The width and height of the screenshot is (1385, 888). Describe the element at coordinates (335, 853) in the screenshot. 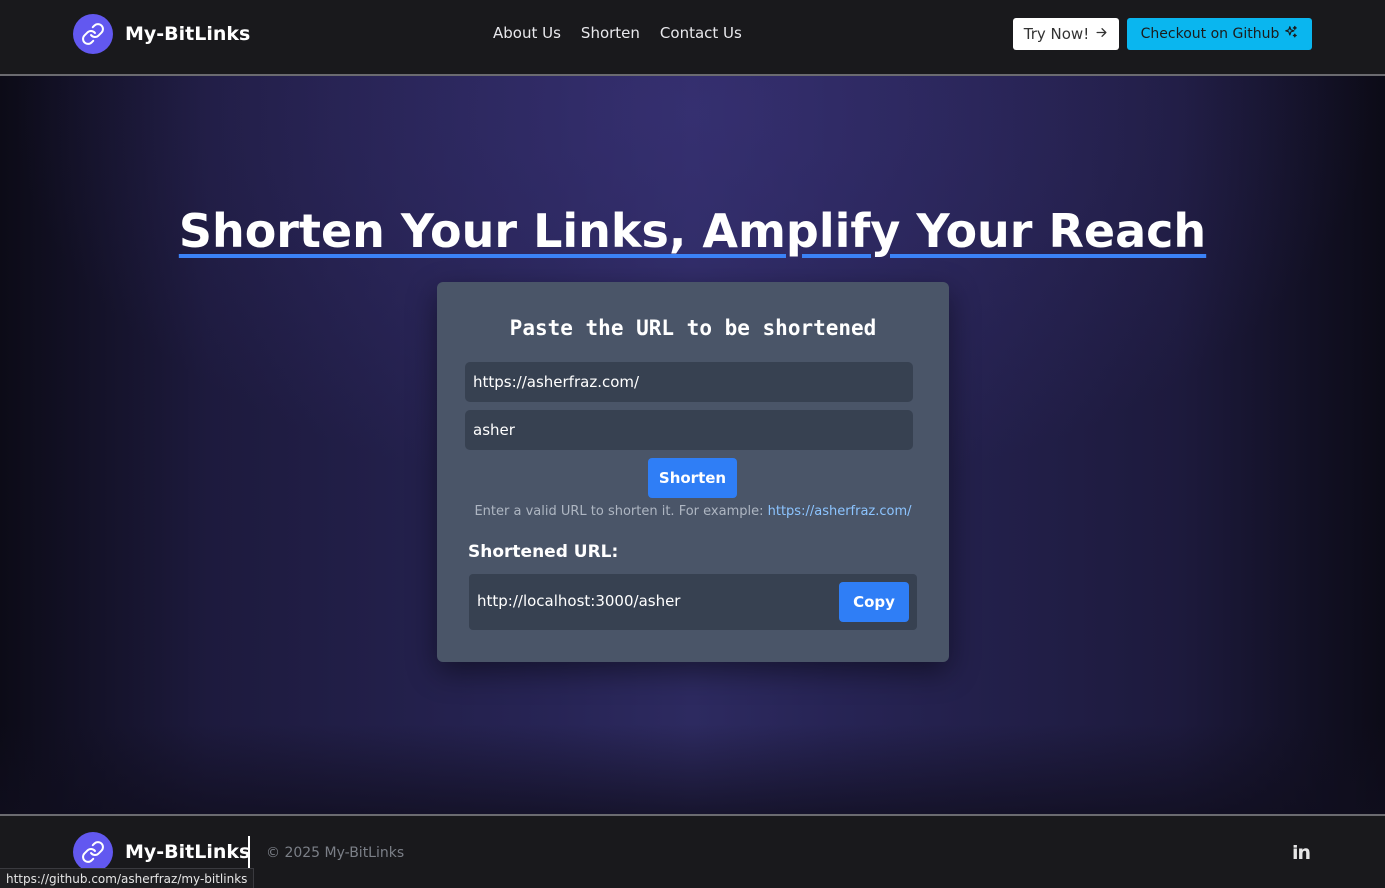

I see `copyright-text: © 2025 My-BitLinks` at that location.